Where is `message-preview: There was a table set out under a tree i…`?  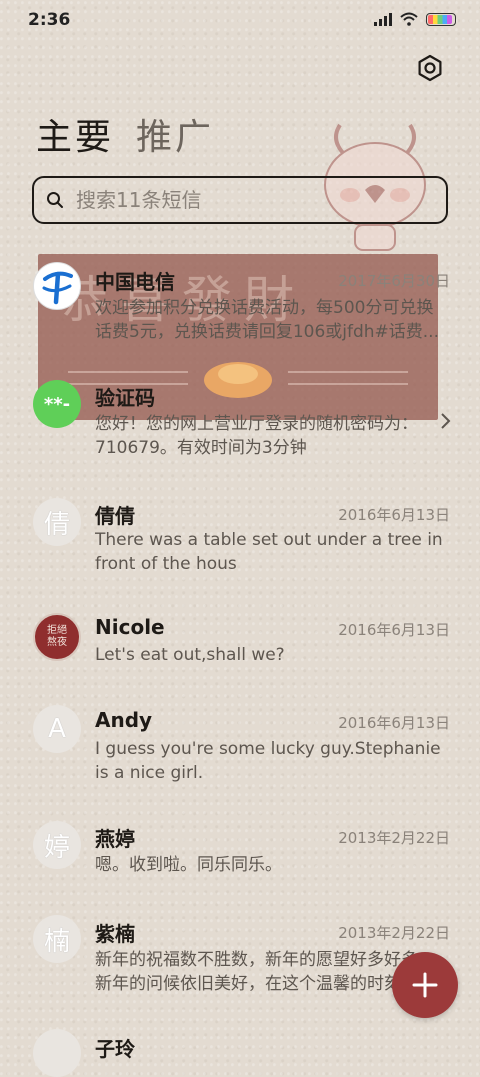 message-preview: There was a table set out under a tree i… is located at coordinates (269, 552).